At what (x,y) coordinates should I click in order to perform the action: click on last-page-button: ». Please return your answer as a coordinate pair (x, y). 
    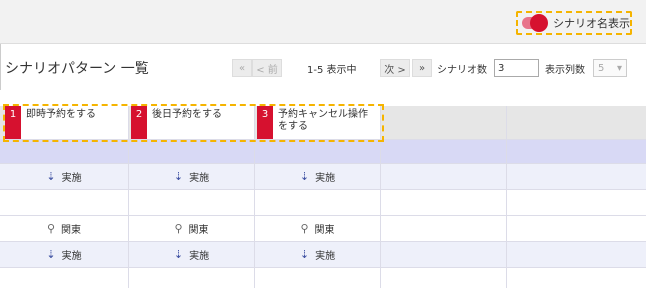
    Looking at the image, I should click on (422, 68).